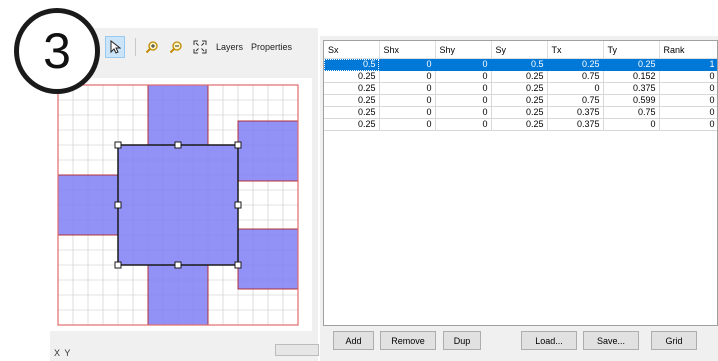 The image size is (718, 361). Describe the element at coordinates (229, 47) in the screenshot. I see `layers-button: Layers` at that location.